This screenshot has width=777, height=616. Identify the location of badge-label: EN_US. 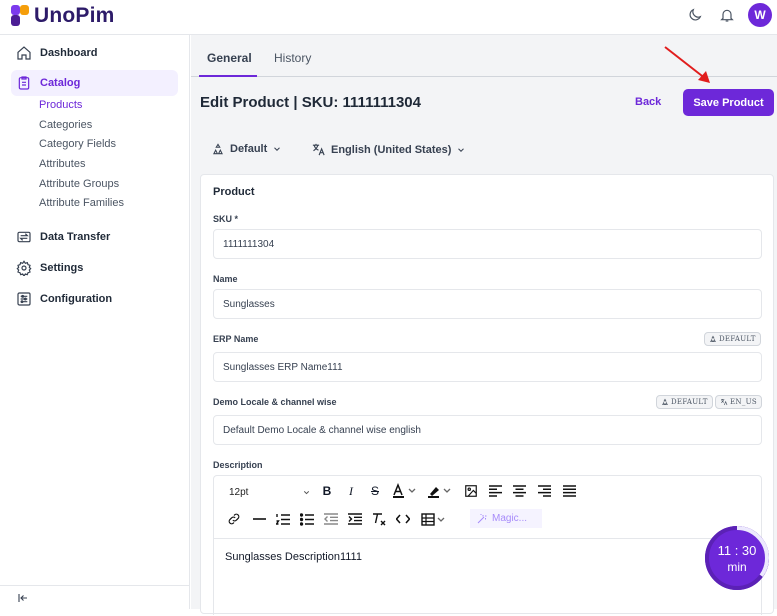
(743, 402).